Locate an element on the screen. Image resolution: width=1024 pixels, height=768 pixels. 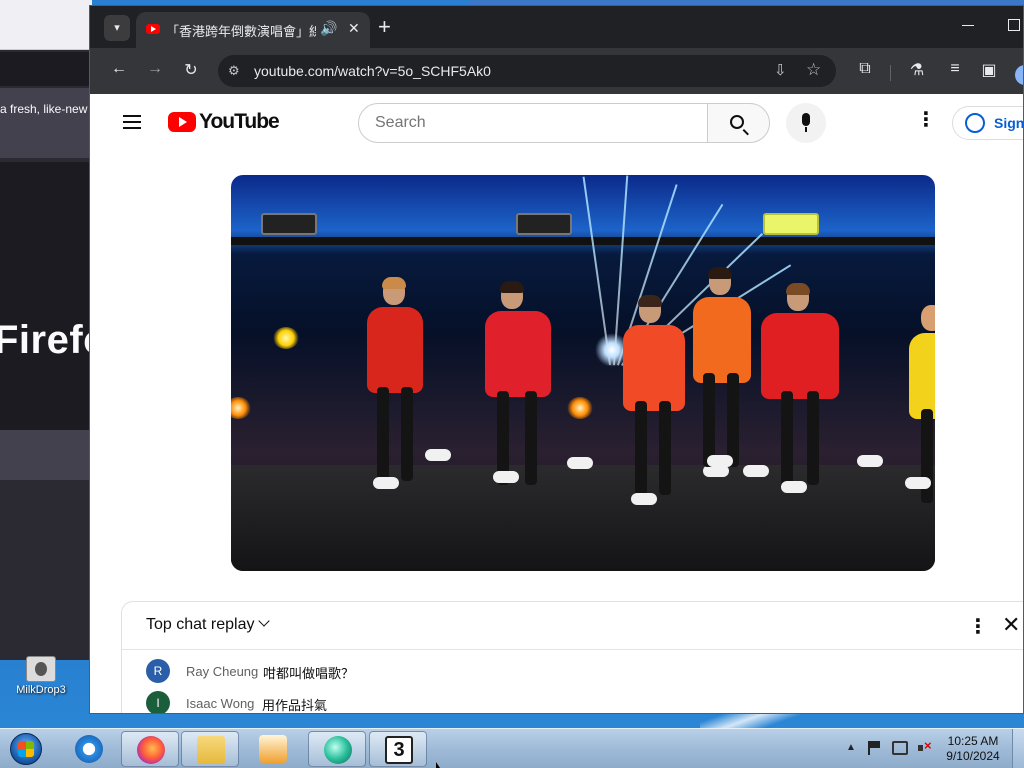
background-tagline: a fresh, like-new is located at coordinates (44, 109).